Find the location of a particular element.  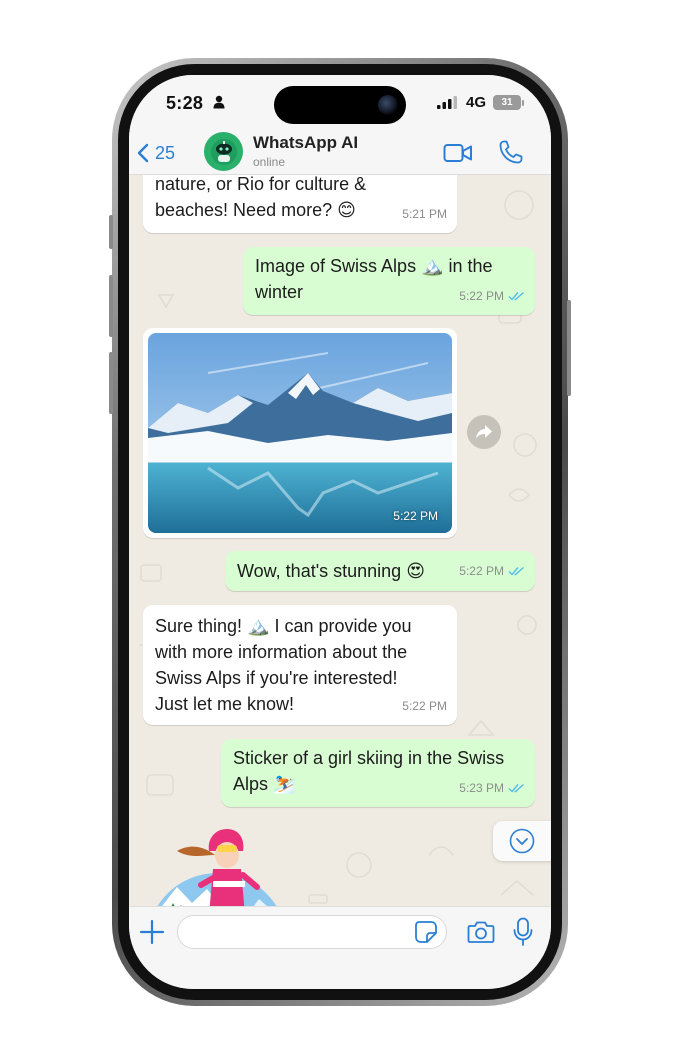

back-button: 25 is located at coordinates (156, 153).